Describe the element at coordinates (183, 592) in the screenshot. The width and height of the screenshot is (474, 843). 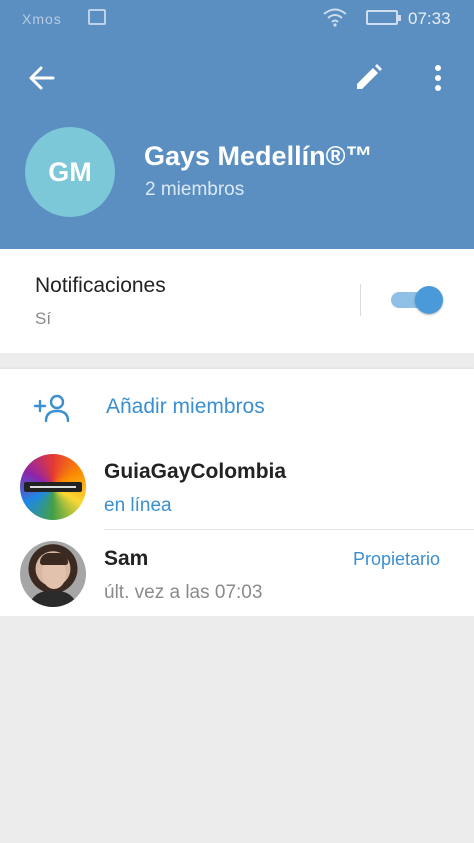
I see `member-status: últ. vez a las 07:03` at that location.